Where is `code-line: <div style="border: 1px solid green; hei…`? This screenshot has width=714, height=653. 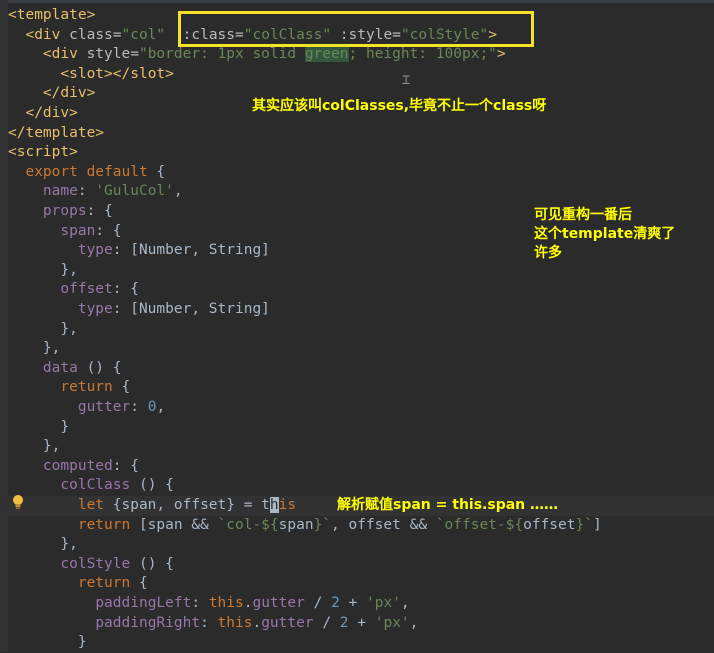 code-line: <div style="border: 1px solid green; hei… is located at coordinates (253, 55).